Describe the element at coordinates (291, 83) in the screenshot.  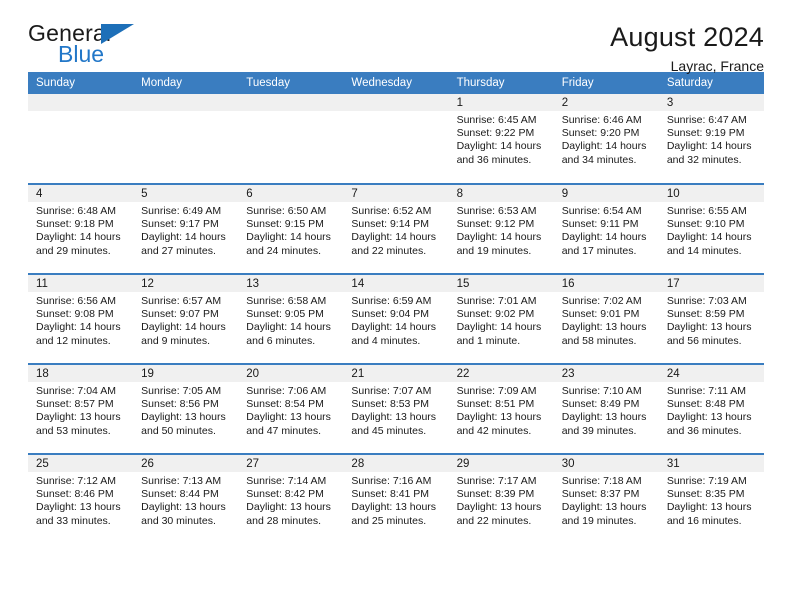
I see `weekday-header-tuesday: Tuesday` at that location.